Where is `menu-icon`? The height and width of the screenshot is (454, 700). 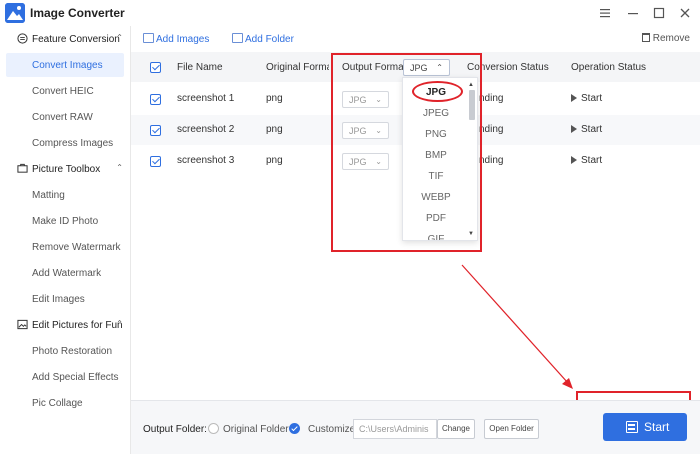 menu-icon is located at coordinates (605, 13).